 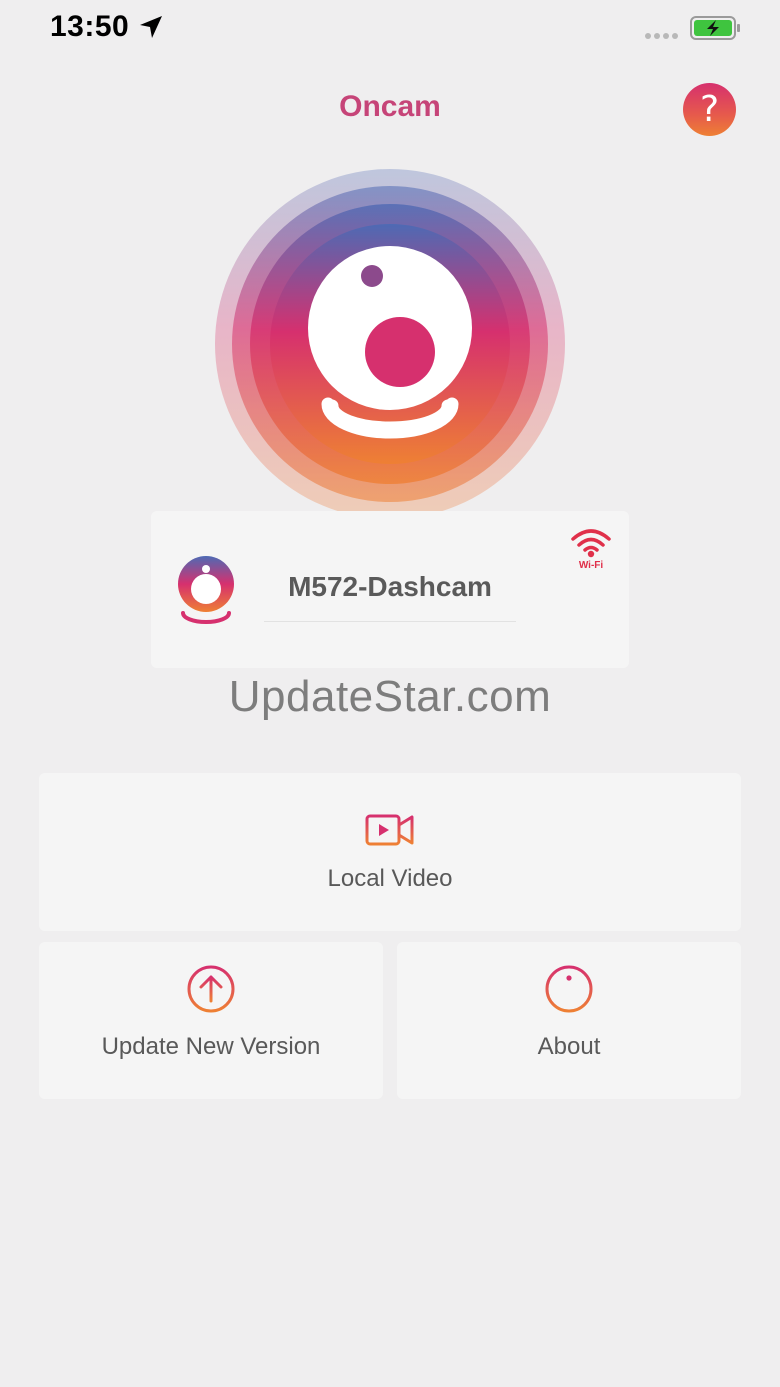 What do you see at coordinates (569, 989) in the screenshot?
I see `info-circle-icon` at bounding box center [569, 989].